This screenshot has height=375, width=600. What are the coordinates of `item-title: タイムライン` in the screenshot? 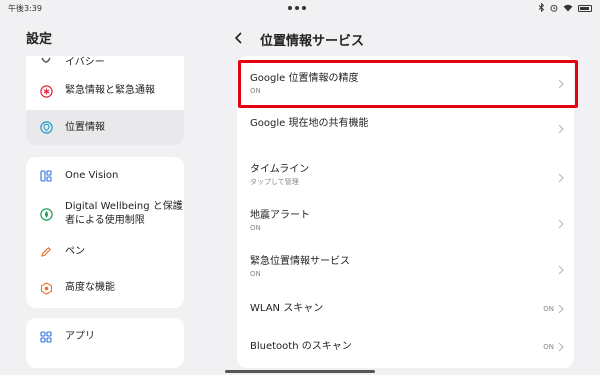 It's located at (280, 169).